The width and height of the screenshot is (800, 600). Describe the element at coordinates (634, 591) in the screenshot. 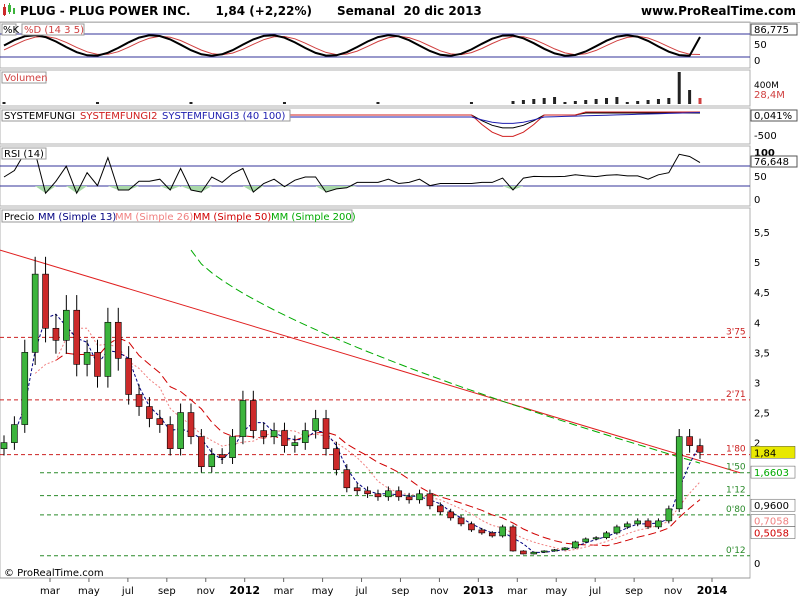

I see `x-axis-label: sep` at that location.